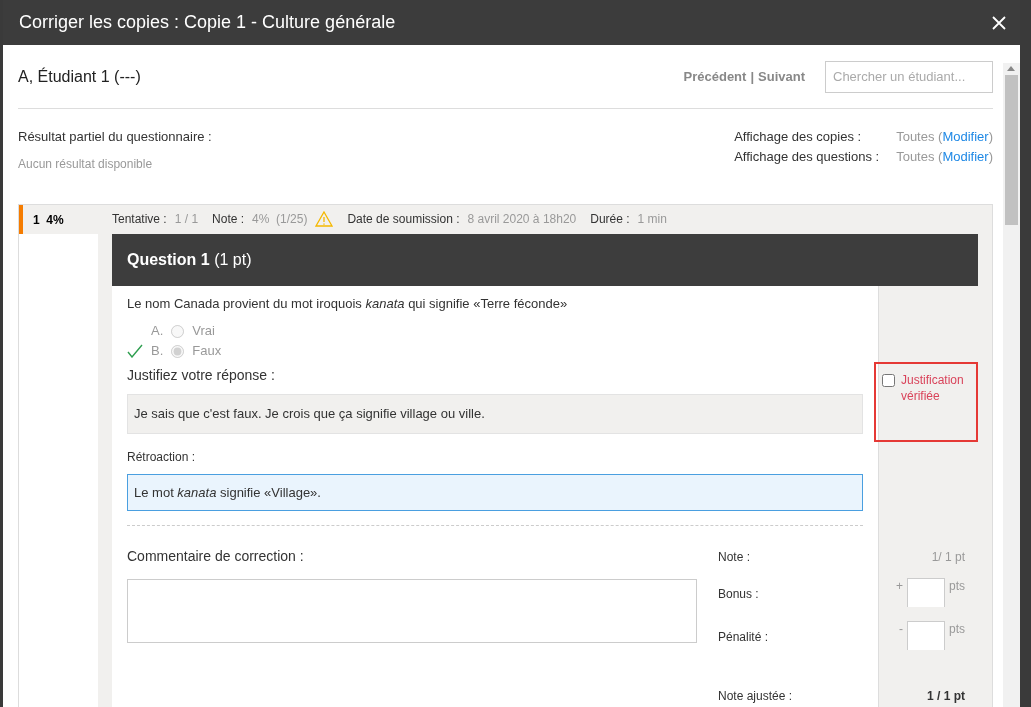 The image size is (1031, 707). Describe the element at coordinates (734, 557) in the screenshot. I see `grading-label: Note :` at that location.